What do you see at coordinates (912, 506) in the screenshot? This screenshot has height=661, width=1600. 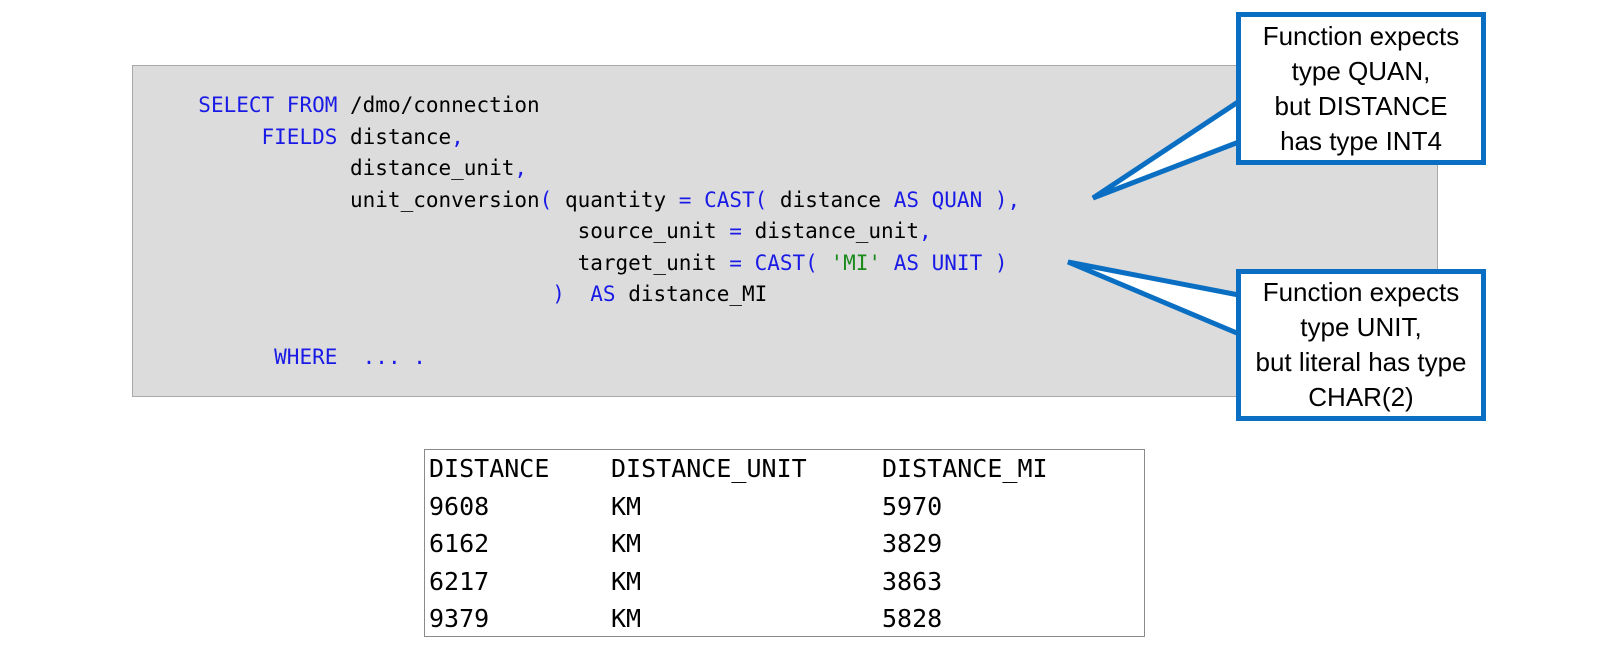 I see `table-cell: 5970` at bounding box center [912, 506].